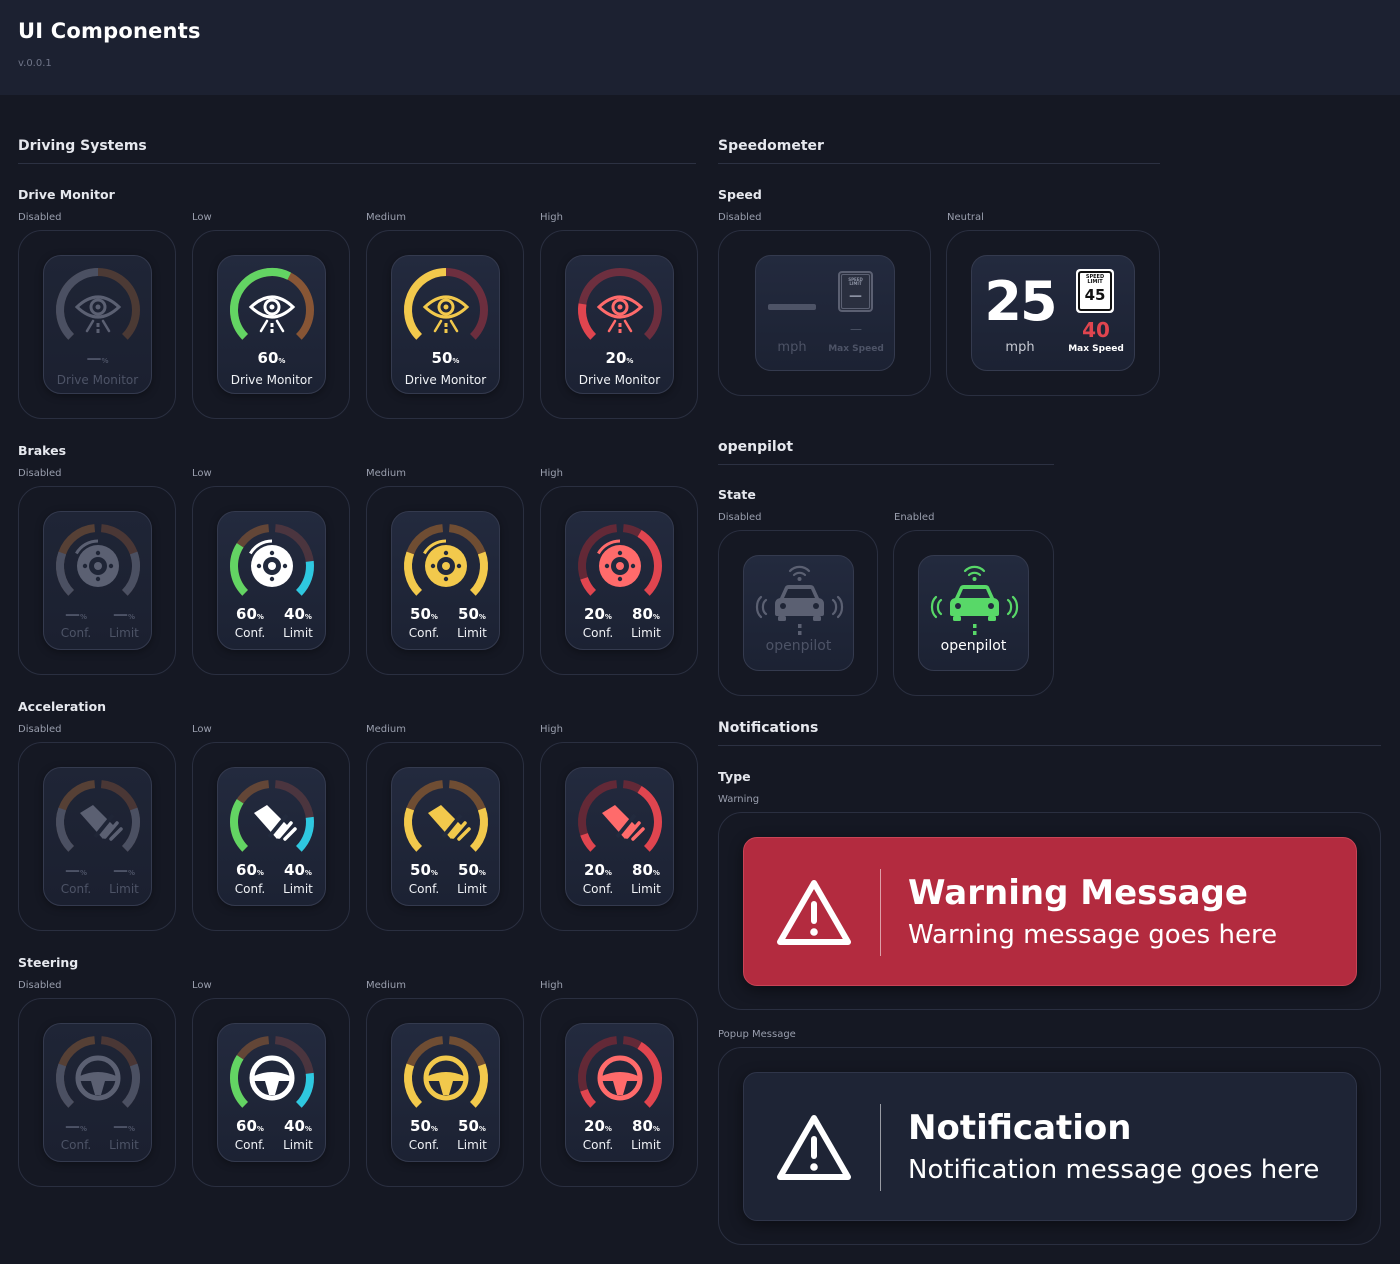 This screenshot has height=1264, width=1400. I want to click on openpilot-disabled-card: openpilot, so click(798, 613).